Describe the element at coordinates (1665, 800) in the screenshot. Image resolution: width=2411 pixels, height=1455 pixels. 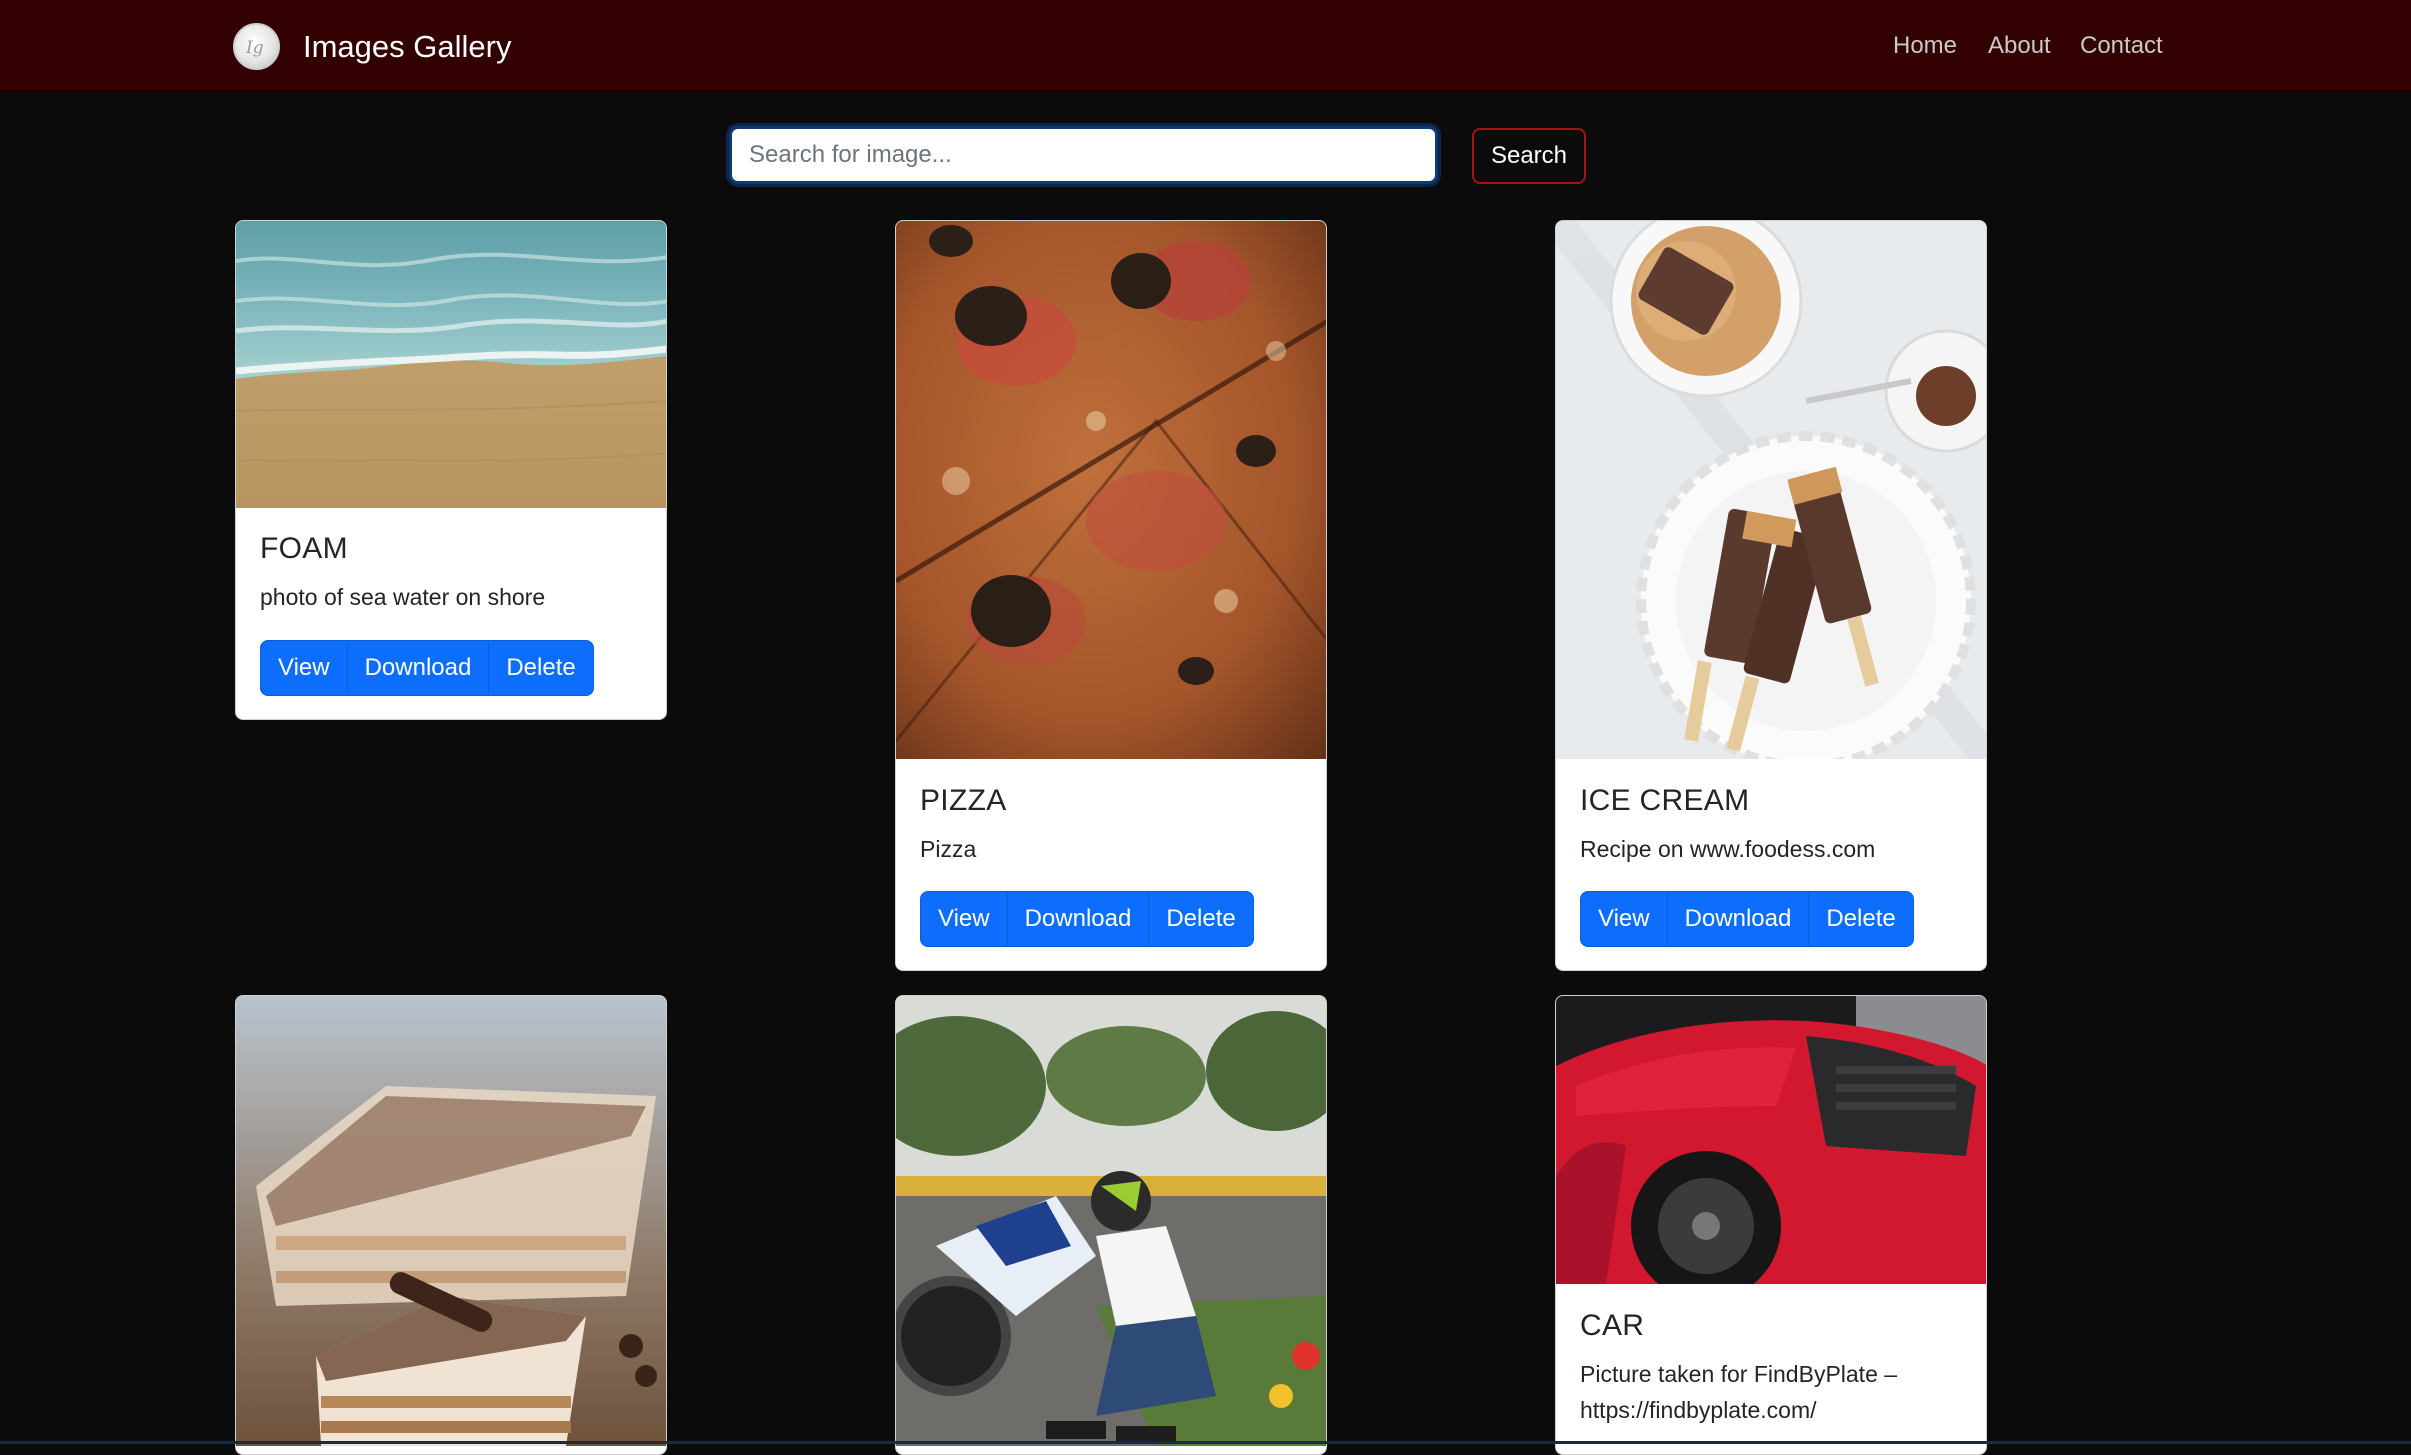
I see `card-title: ICE CREAM` at that location.